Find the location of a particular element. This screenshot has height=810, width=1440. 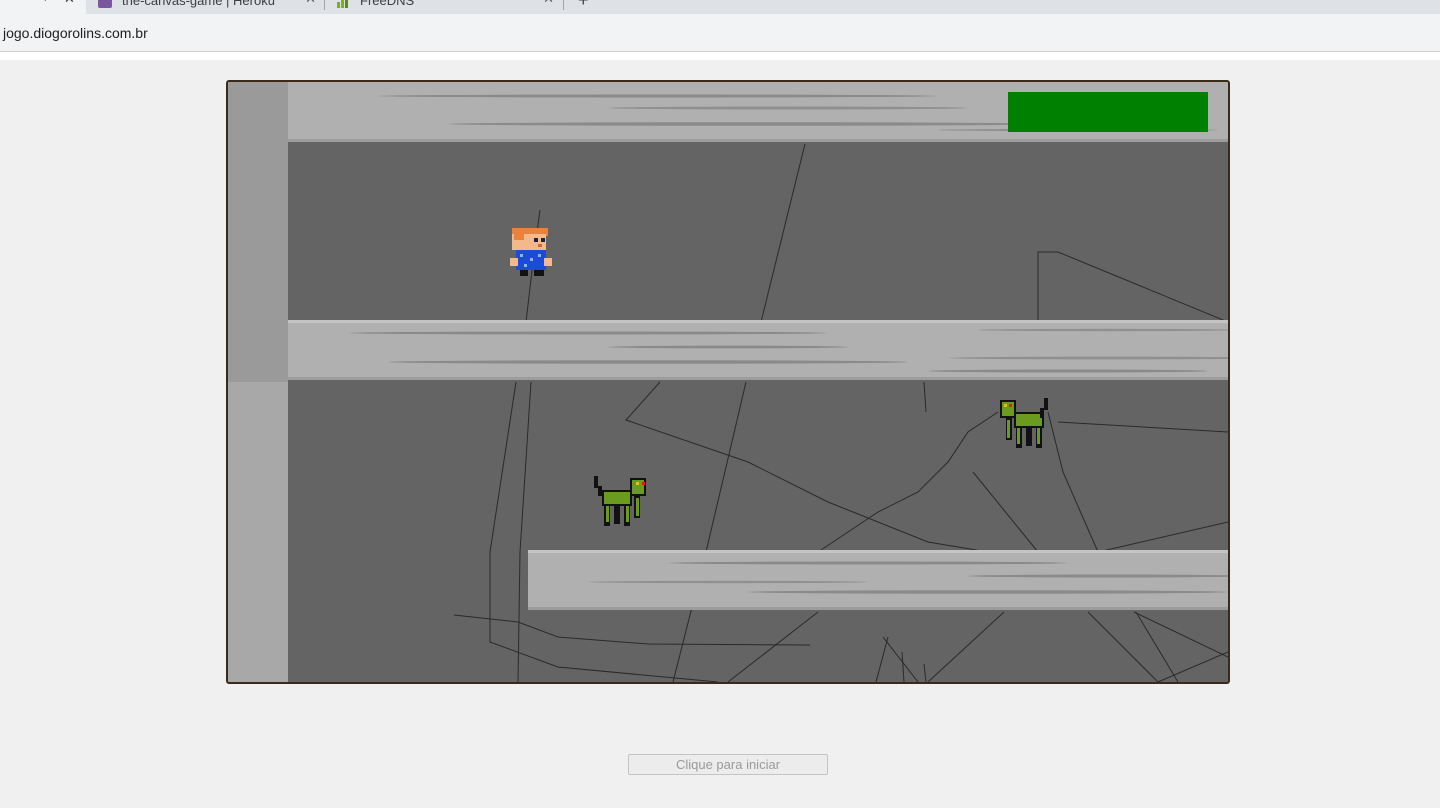

new-tab-icon: + is located at coordinates (583, 5).